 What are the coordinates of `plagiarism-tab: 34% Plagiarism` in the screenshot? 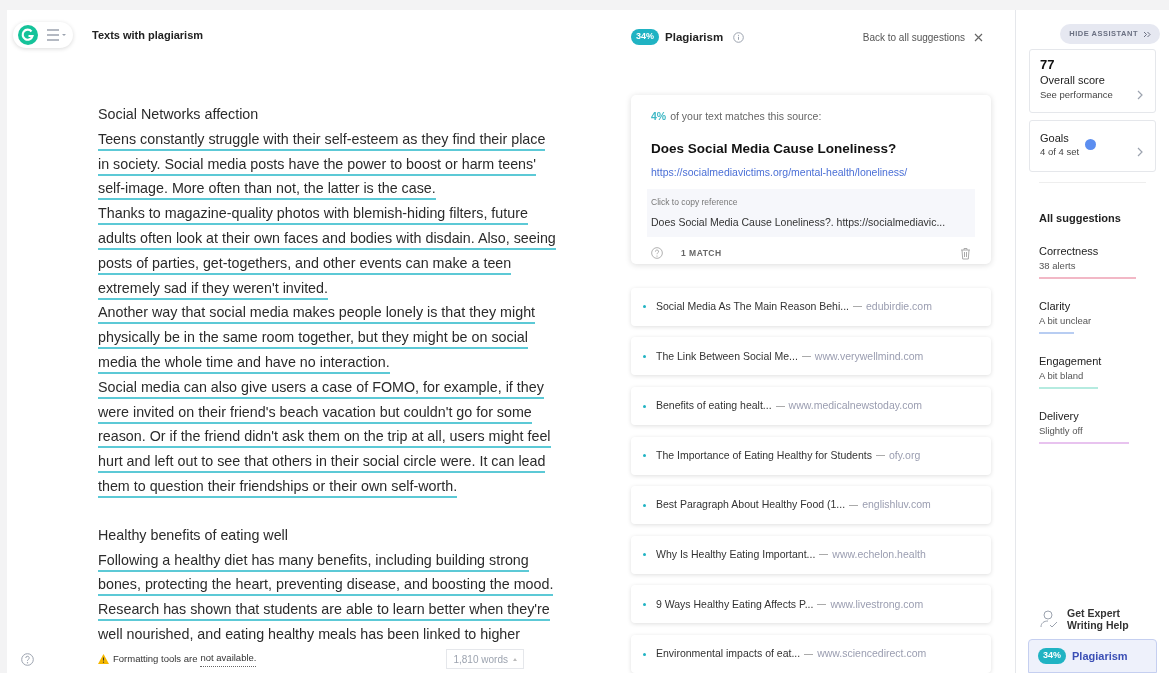 It's located at (1092, 656).